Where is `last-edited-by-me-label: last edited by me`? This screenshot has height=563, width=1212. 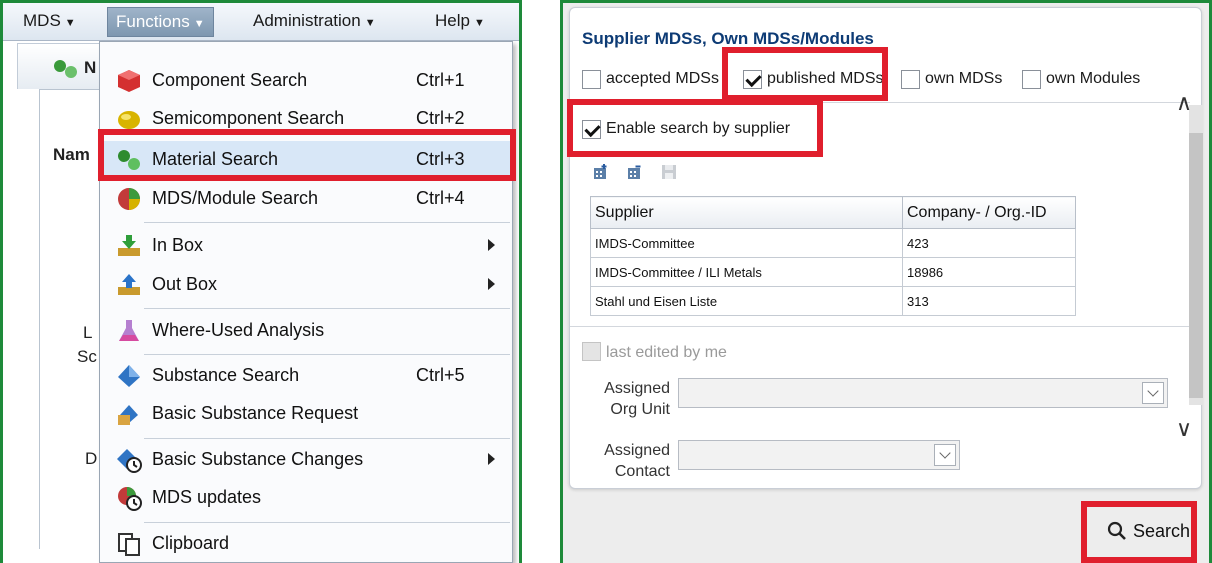
last-edited-by-me-label: last edited by me is located at coordinates (666, 352).